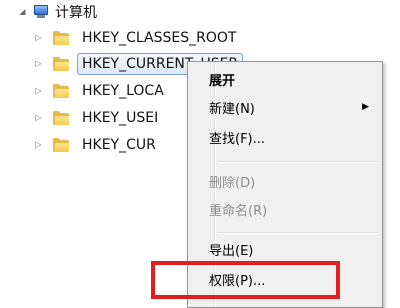 This screenshot has width=400, height=308. Describe the element at coordinates (285, 107) in the screenshot. I see `menu-item-new: 新建(N) ▶` at that location.